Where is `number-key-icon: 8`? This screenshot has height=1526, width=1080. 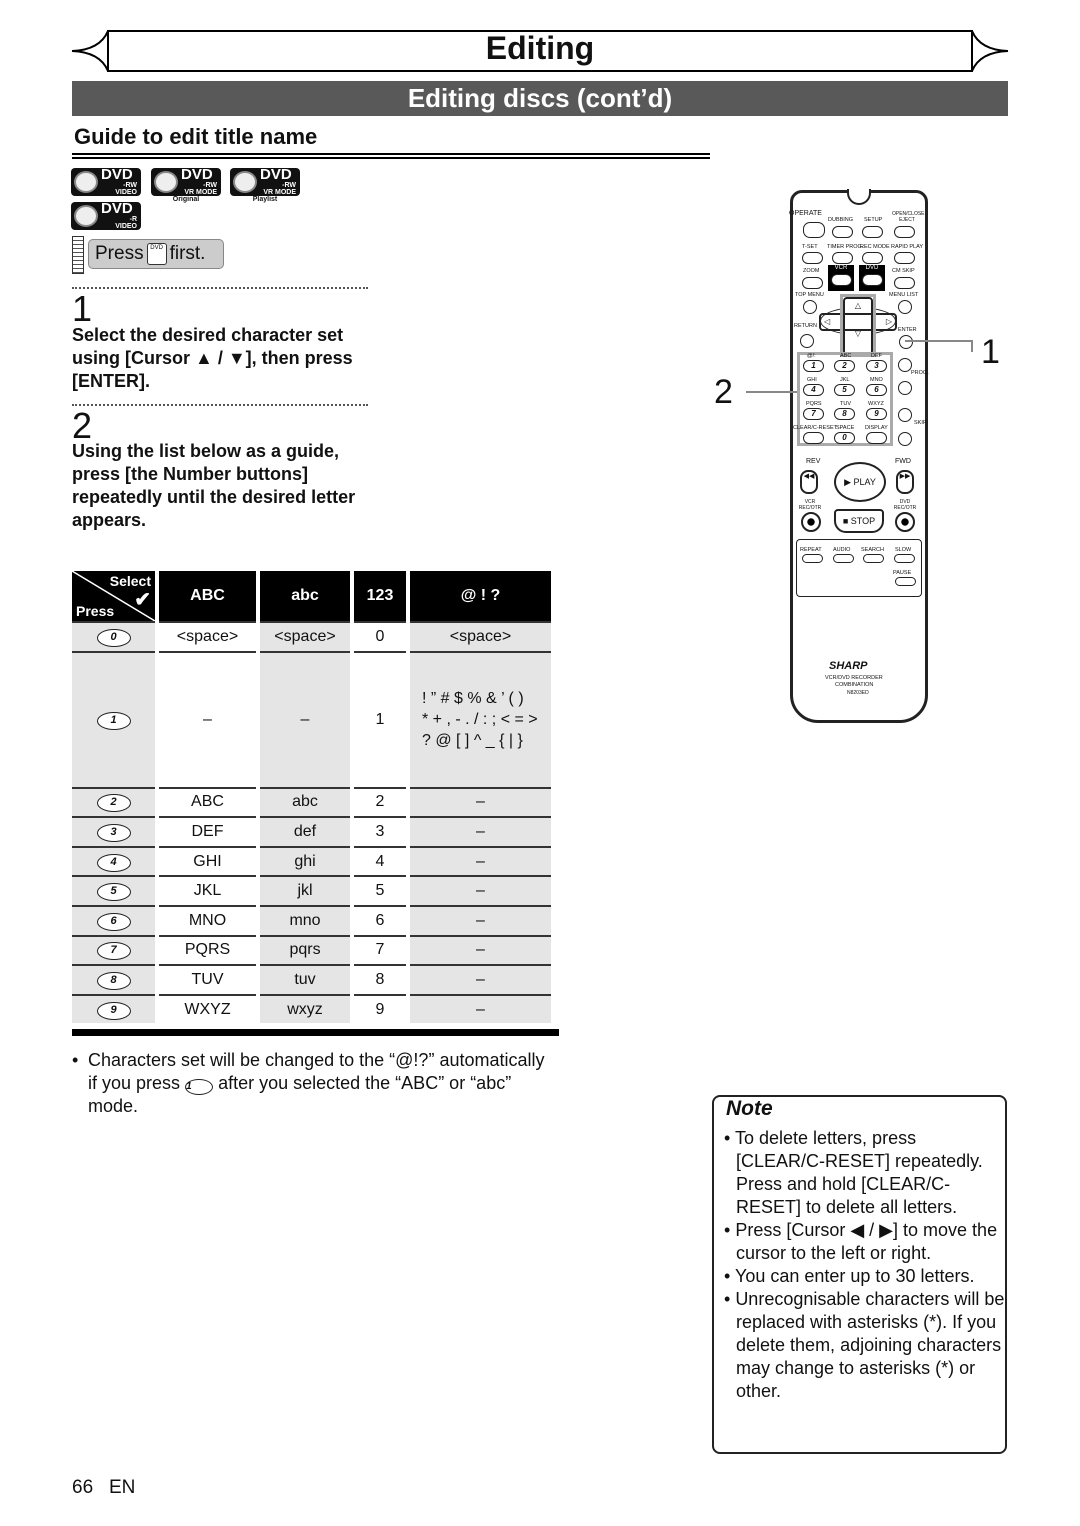
number-key-icon: 8 is located at coordinates (113, 980).